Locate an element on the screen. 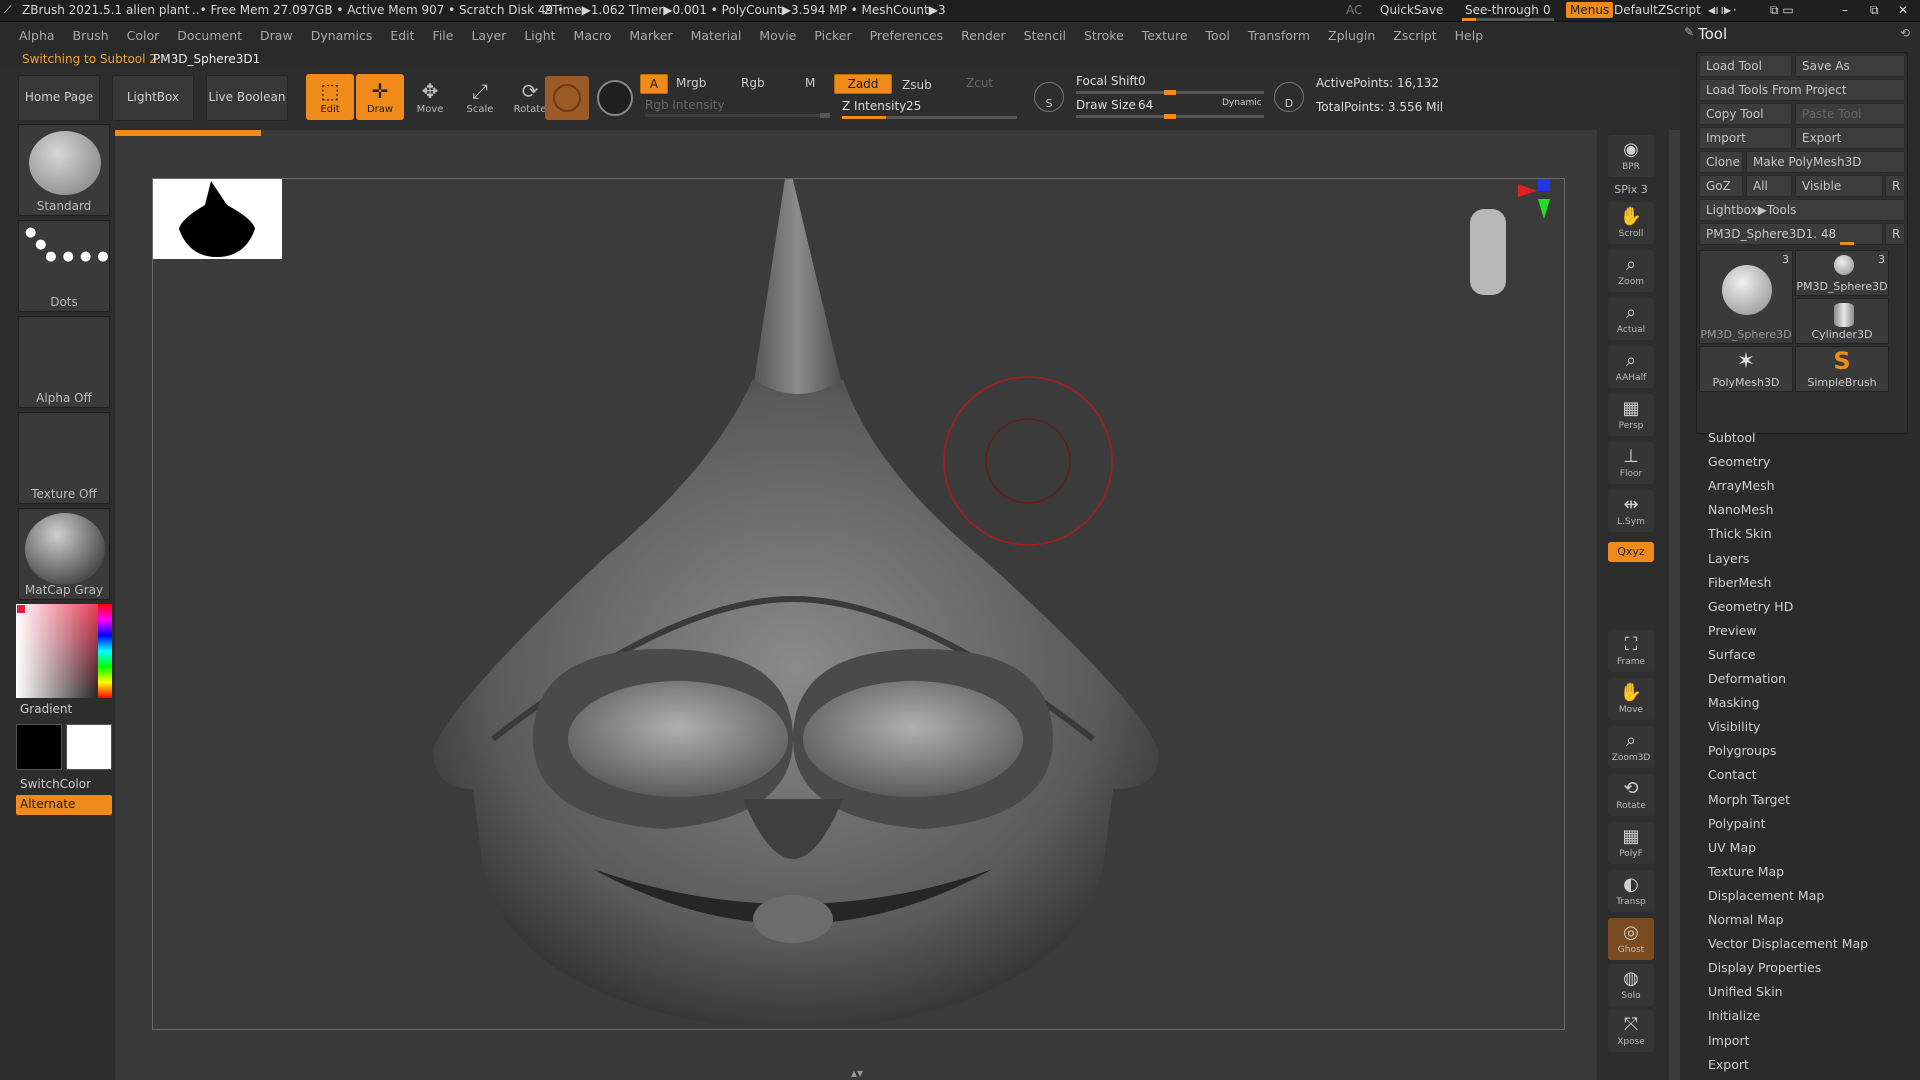 Image resolution: width=1920 pixels, height=1080 pixels. menu-stencil: Stencil is located at coordinates (1045, 32).